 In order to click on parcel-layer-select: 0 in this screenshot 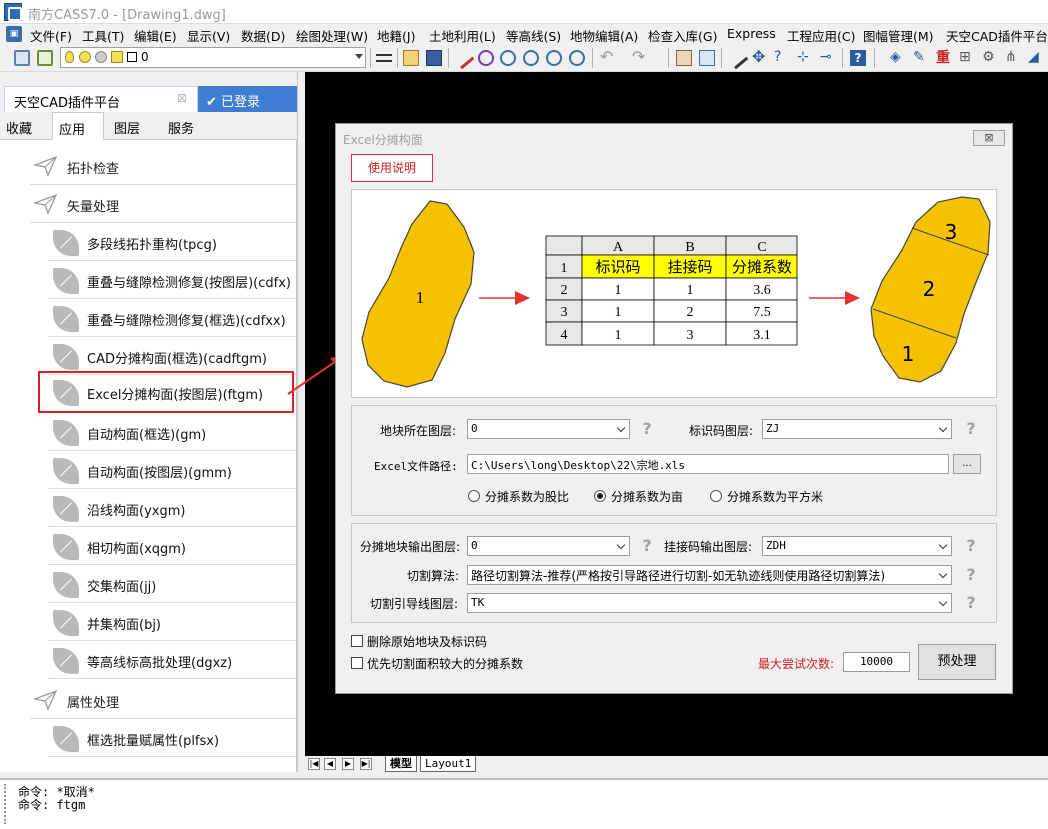, I will do `click(548, 429)`.